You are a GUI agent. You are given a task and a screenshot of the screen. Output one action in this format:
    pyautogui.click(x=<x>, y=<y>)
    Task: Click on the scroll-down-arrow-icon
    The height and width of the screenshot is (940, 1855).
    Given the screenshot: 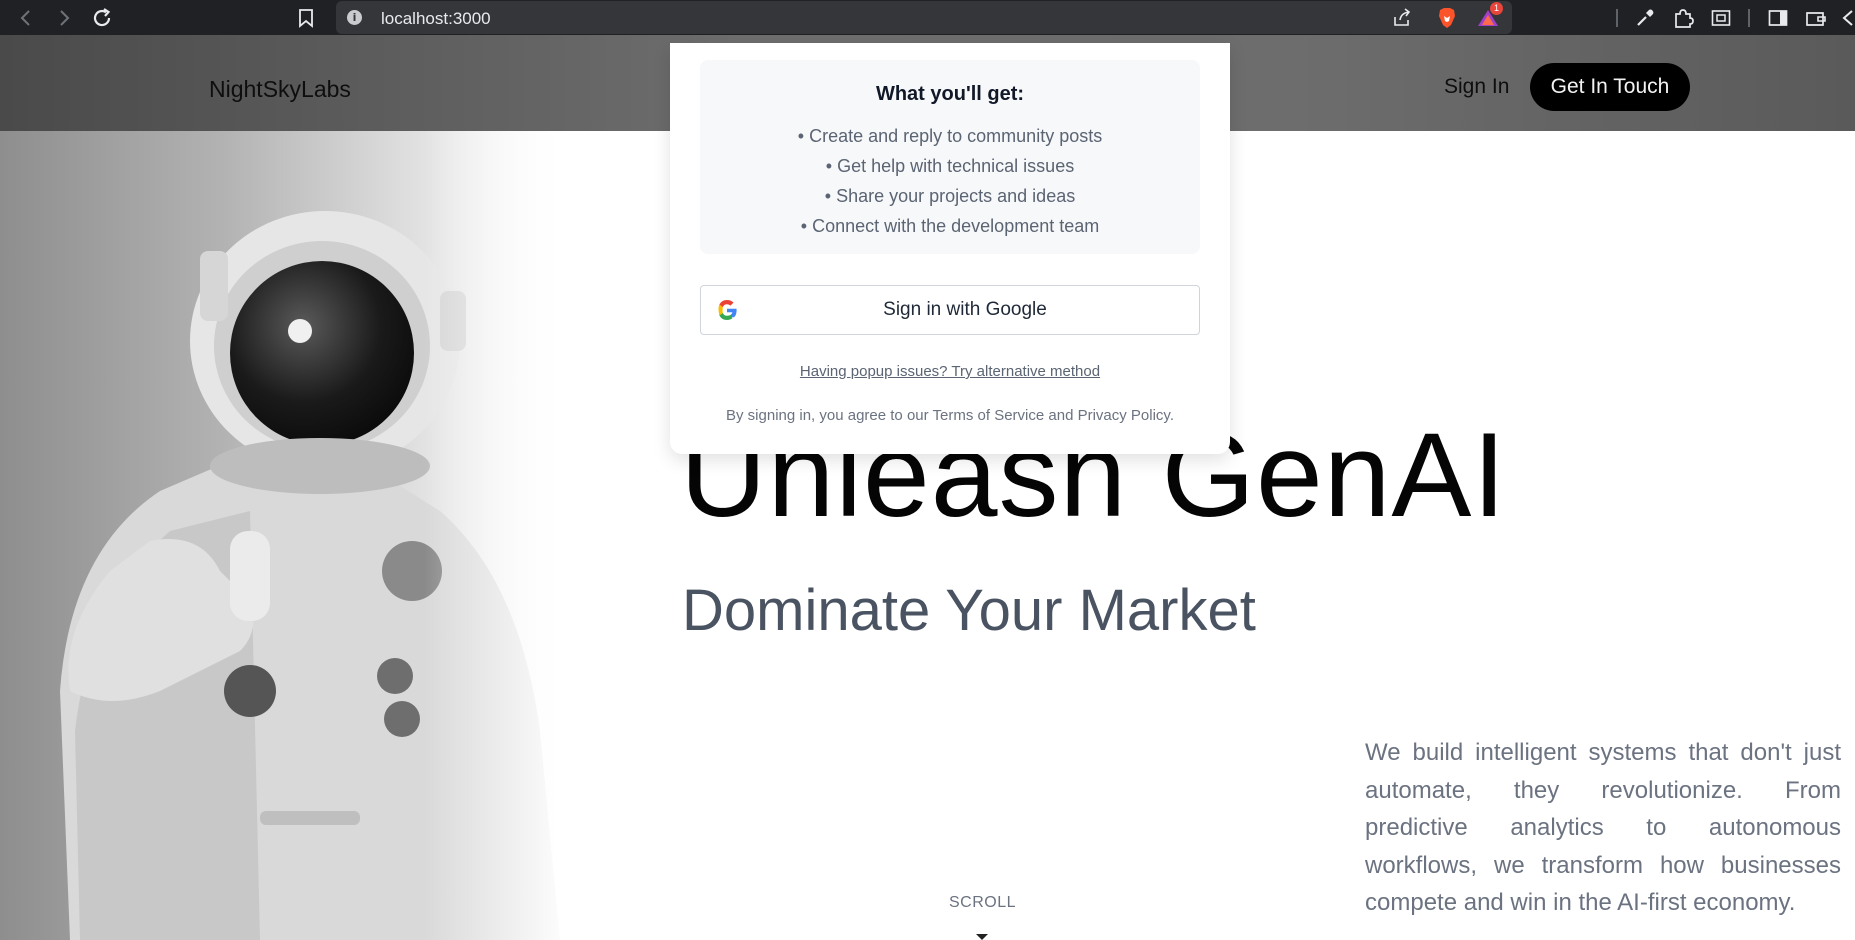 What is the action you would take?
    pyautogui.click(x=982, y=937)
    